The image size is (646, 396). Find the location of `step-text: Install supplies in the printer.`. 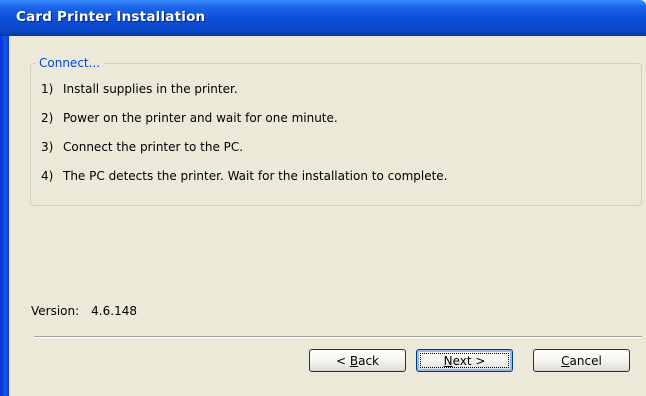

step-text: Install supplies in the printer. is located at coordinates (150, 89).